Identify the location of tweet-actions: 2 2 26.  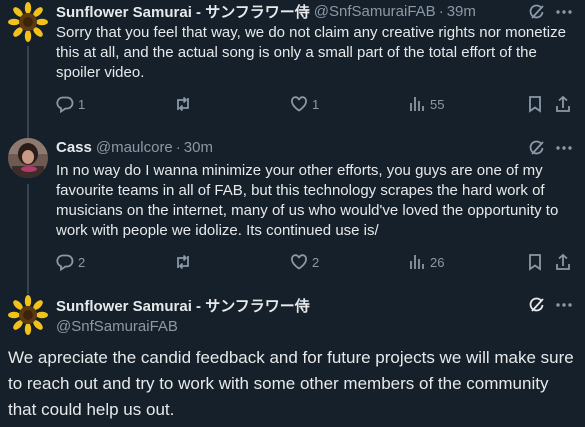
(315, 263).